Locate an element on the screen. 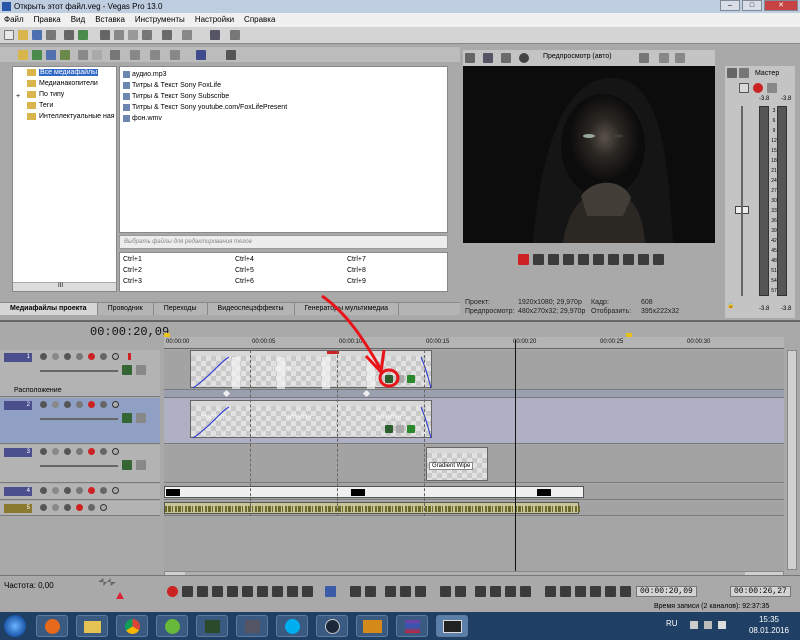  track-header-3: 3 is located at coordinates (80, 464).